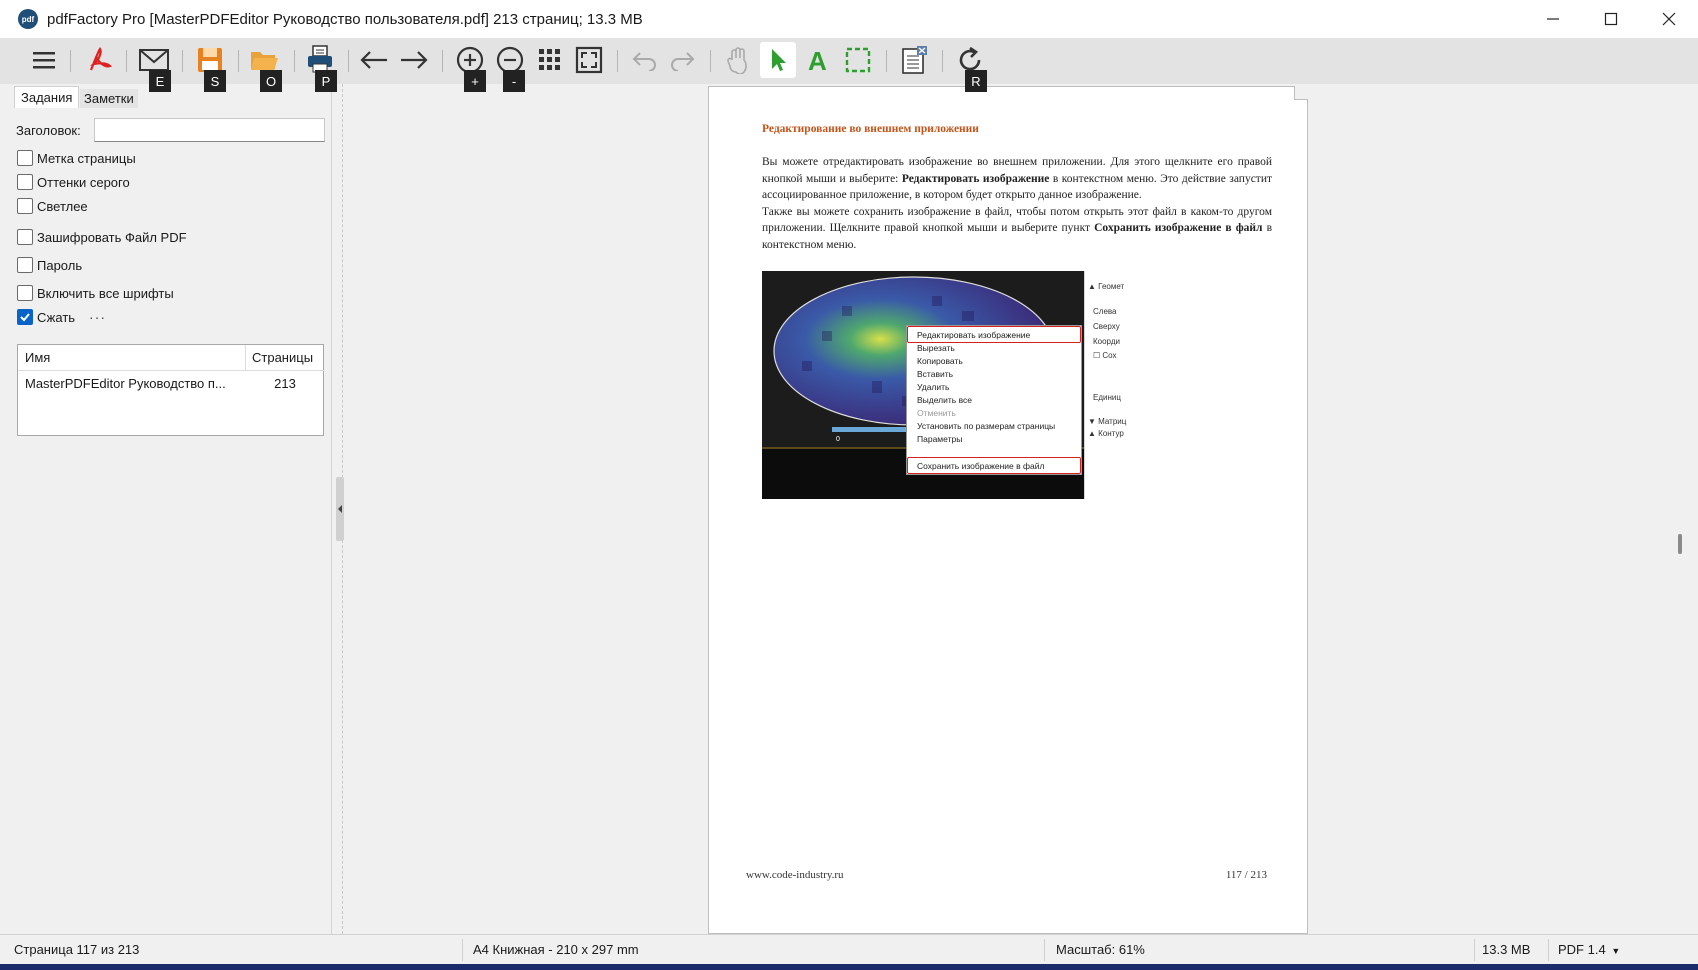 This screenshot has width=1698, height=970. I want to click on svg-text: A, so click(817, 60).